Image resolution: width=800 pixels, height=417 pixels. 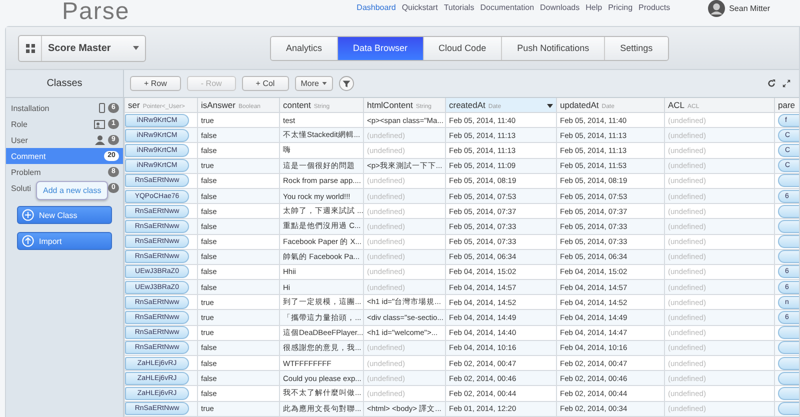 I want to click on sidebar-title: Classes, so click(x=64, y=84).